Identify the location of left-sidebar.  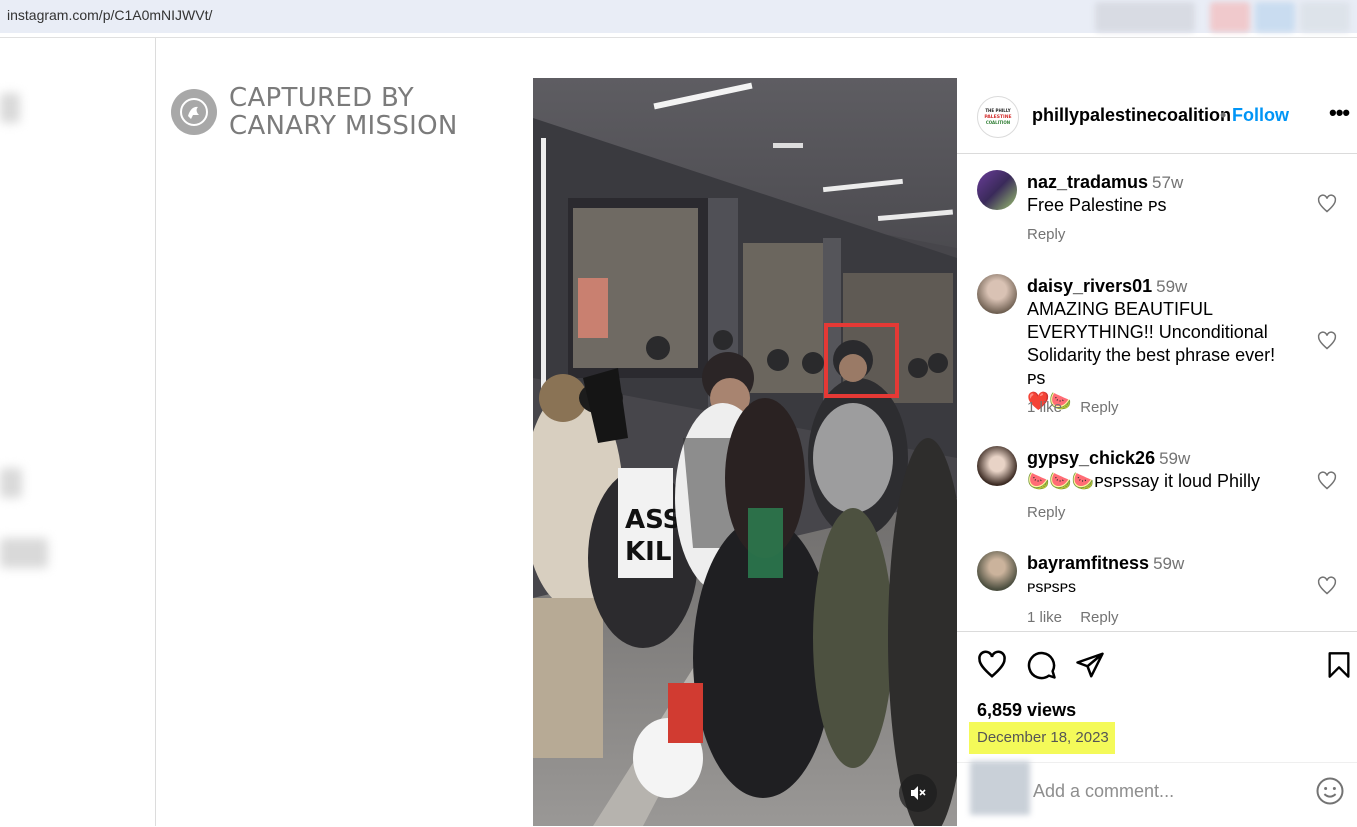
(78, 432).